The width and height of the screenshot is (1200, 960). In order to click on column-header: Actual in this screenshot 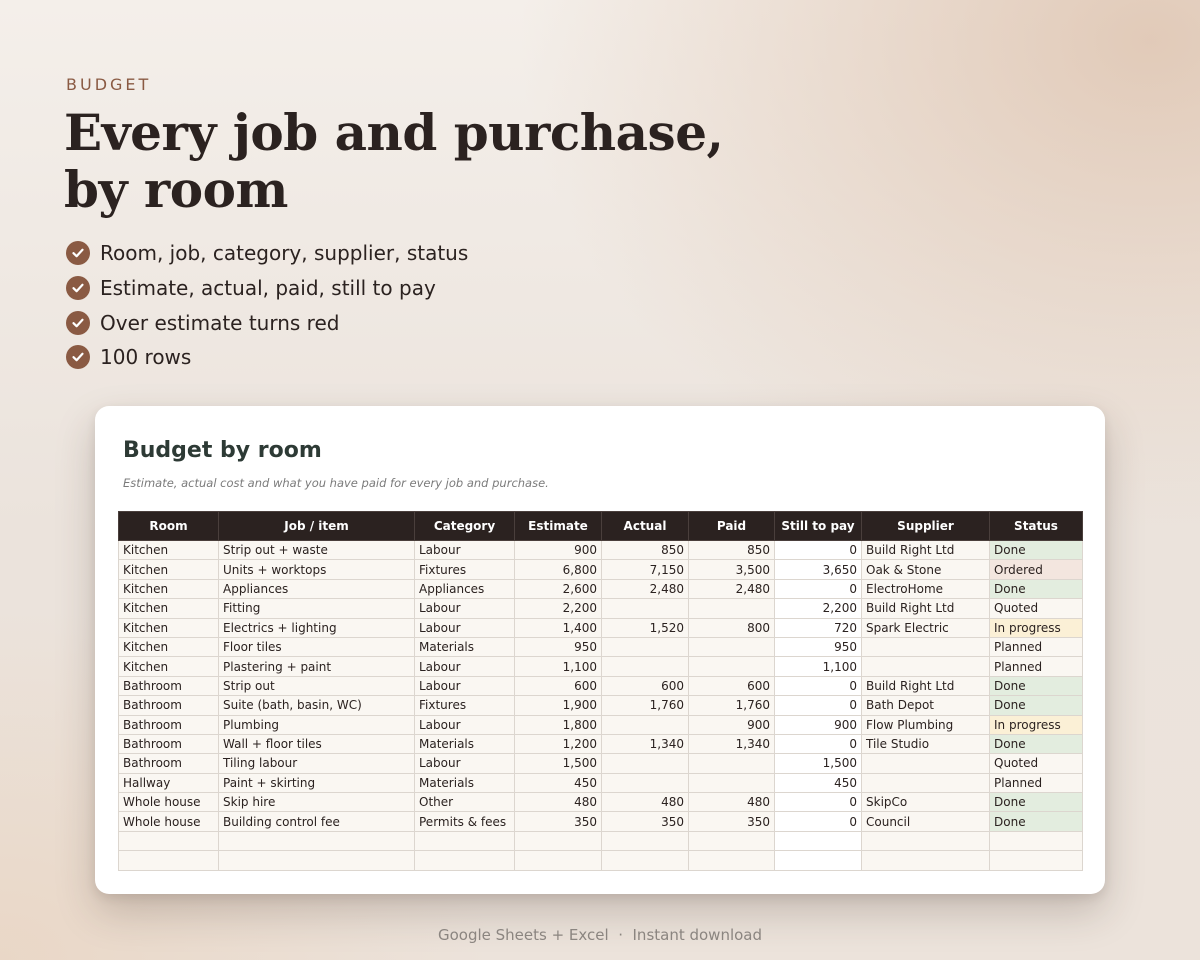, I will do `click(645, 526)`.